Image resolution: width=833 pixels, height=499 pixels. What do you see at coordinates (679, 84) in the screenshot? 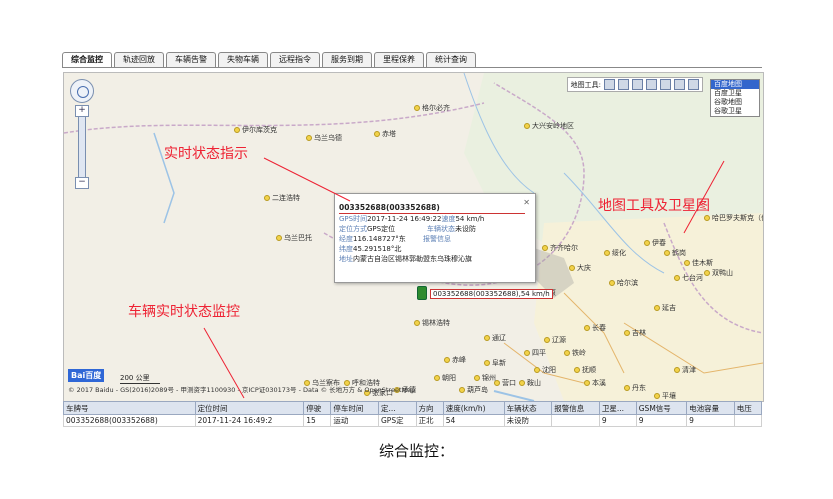
I see `marker-icon` at bounding box center [679, 84].